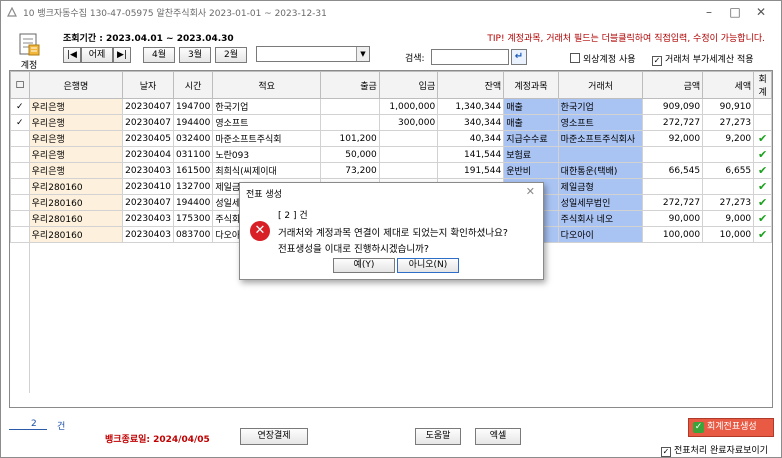  What do you see at coordinates (471, 154) in the screenshot?
I see `balance-cell: 141,544` at bounding box center [471, 154].